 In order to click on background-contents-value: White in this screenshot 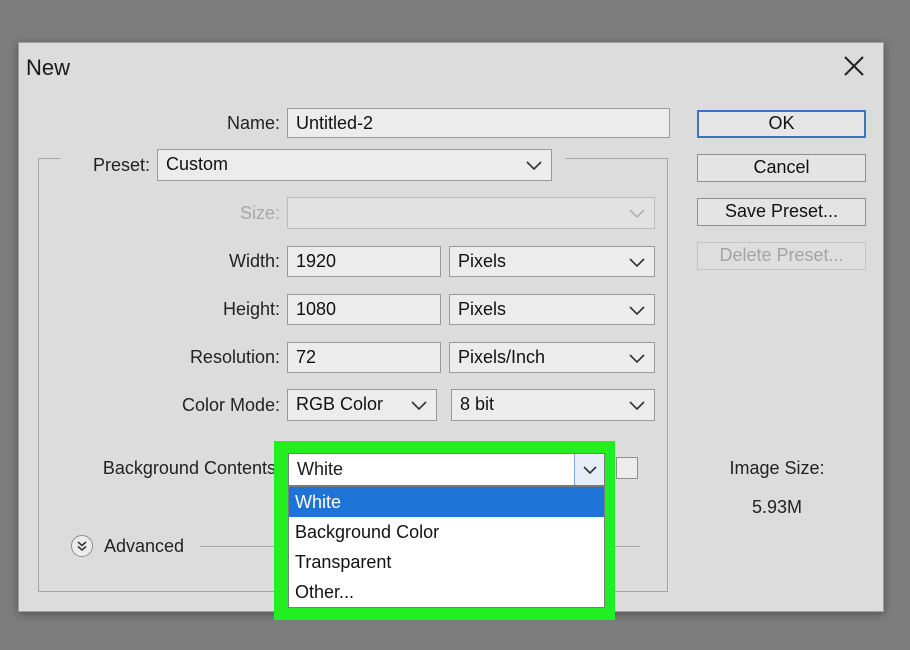, I will do `click(320, 469)`.